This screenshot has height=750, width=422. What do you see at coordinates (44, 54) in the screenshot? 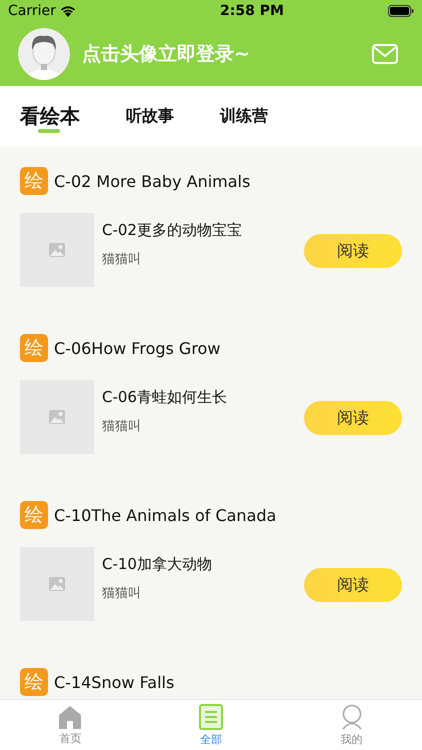
I see `avatar-icon` at bounding box center [44, 54].